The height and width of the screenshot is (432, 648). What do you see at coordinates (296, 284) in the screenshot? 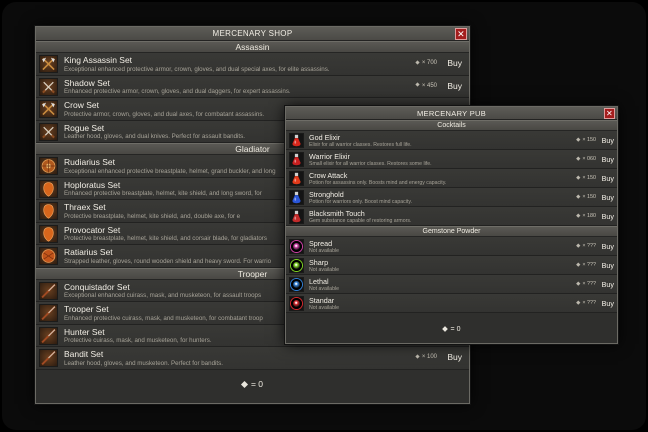
I see `gemstone-icon` at bounding box center [296, 284].